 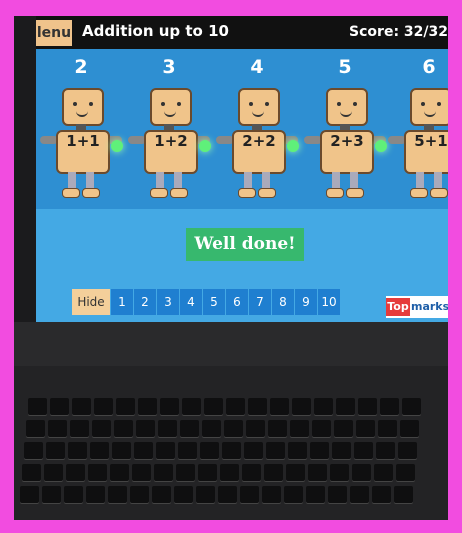 I want to click on robot-number: 2, so click(x=81, y=67).